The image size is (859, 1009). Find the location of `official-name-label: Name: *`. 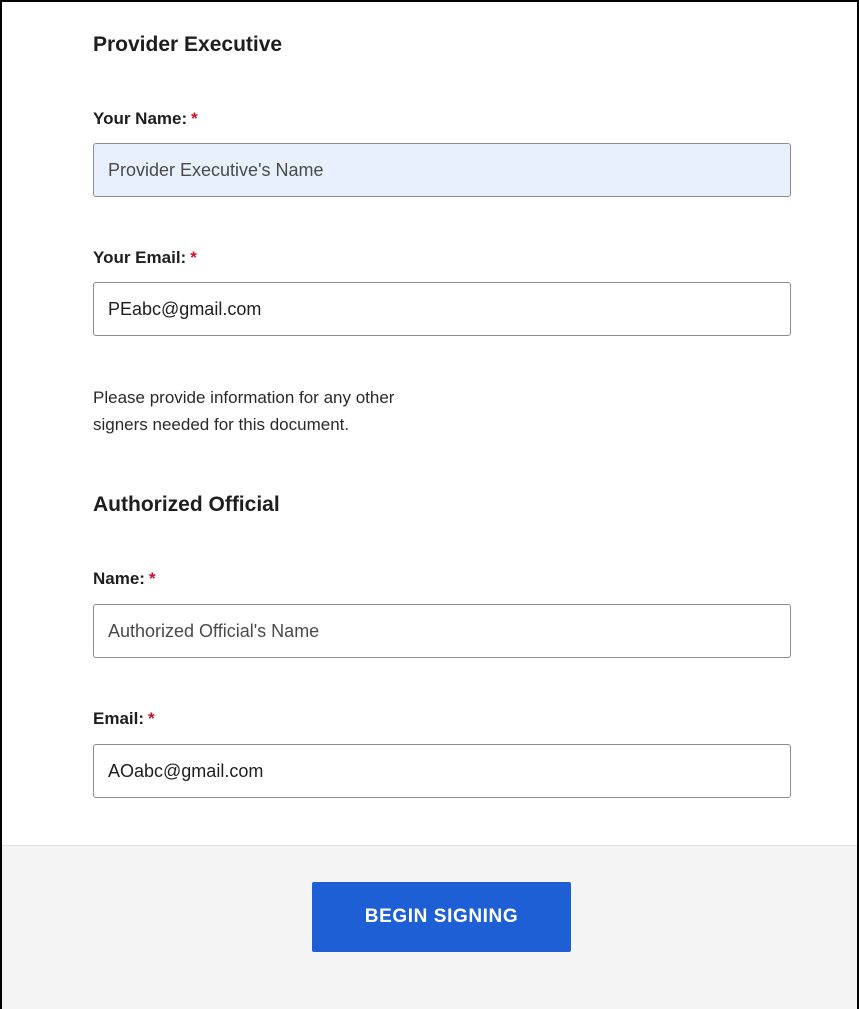

official-name-label: Name: * is located at coordinates (124, 579).